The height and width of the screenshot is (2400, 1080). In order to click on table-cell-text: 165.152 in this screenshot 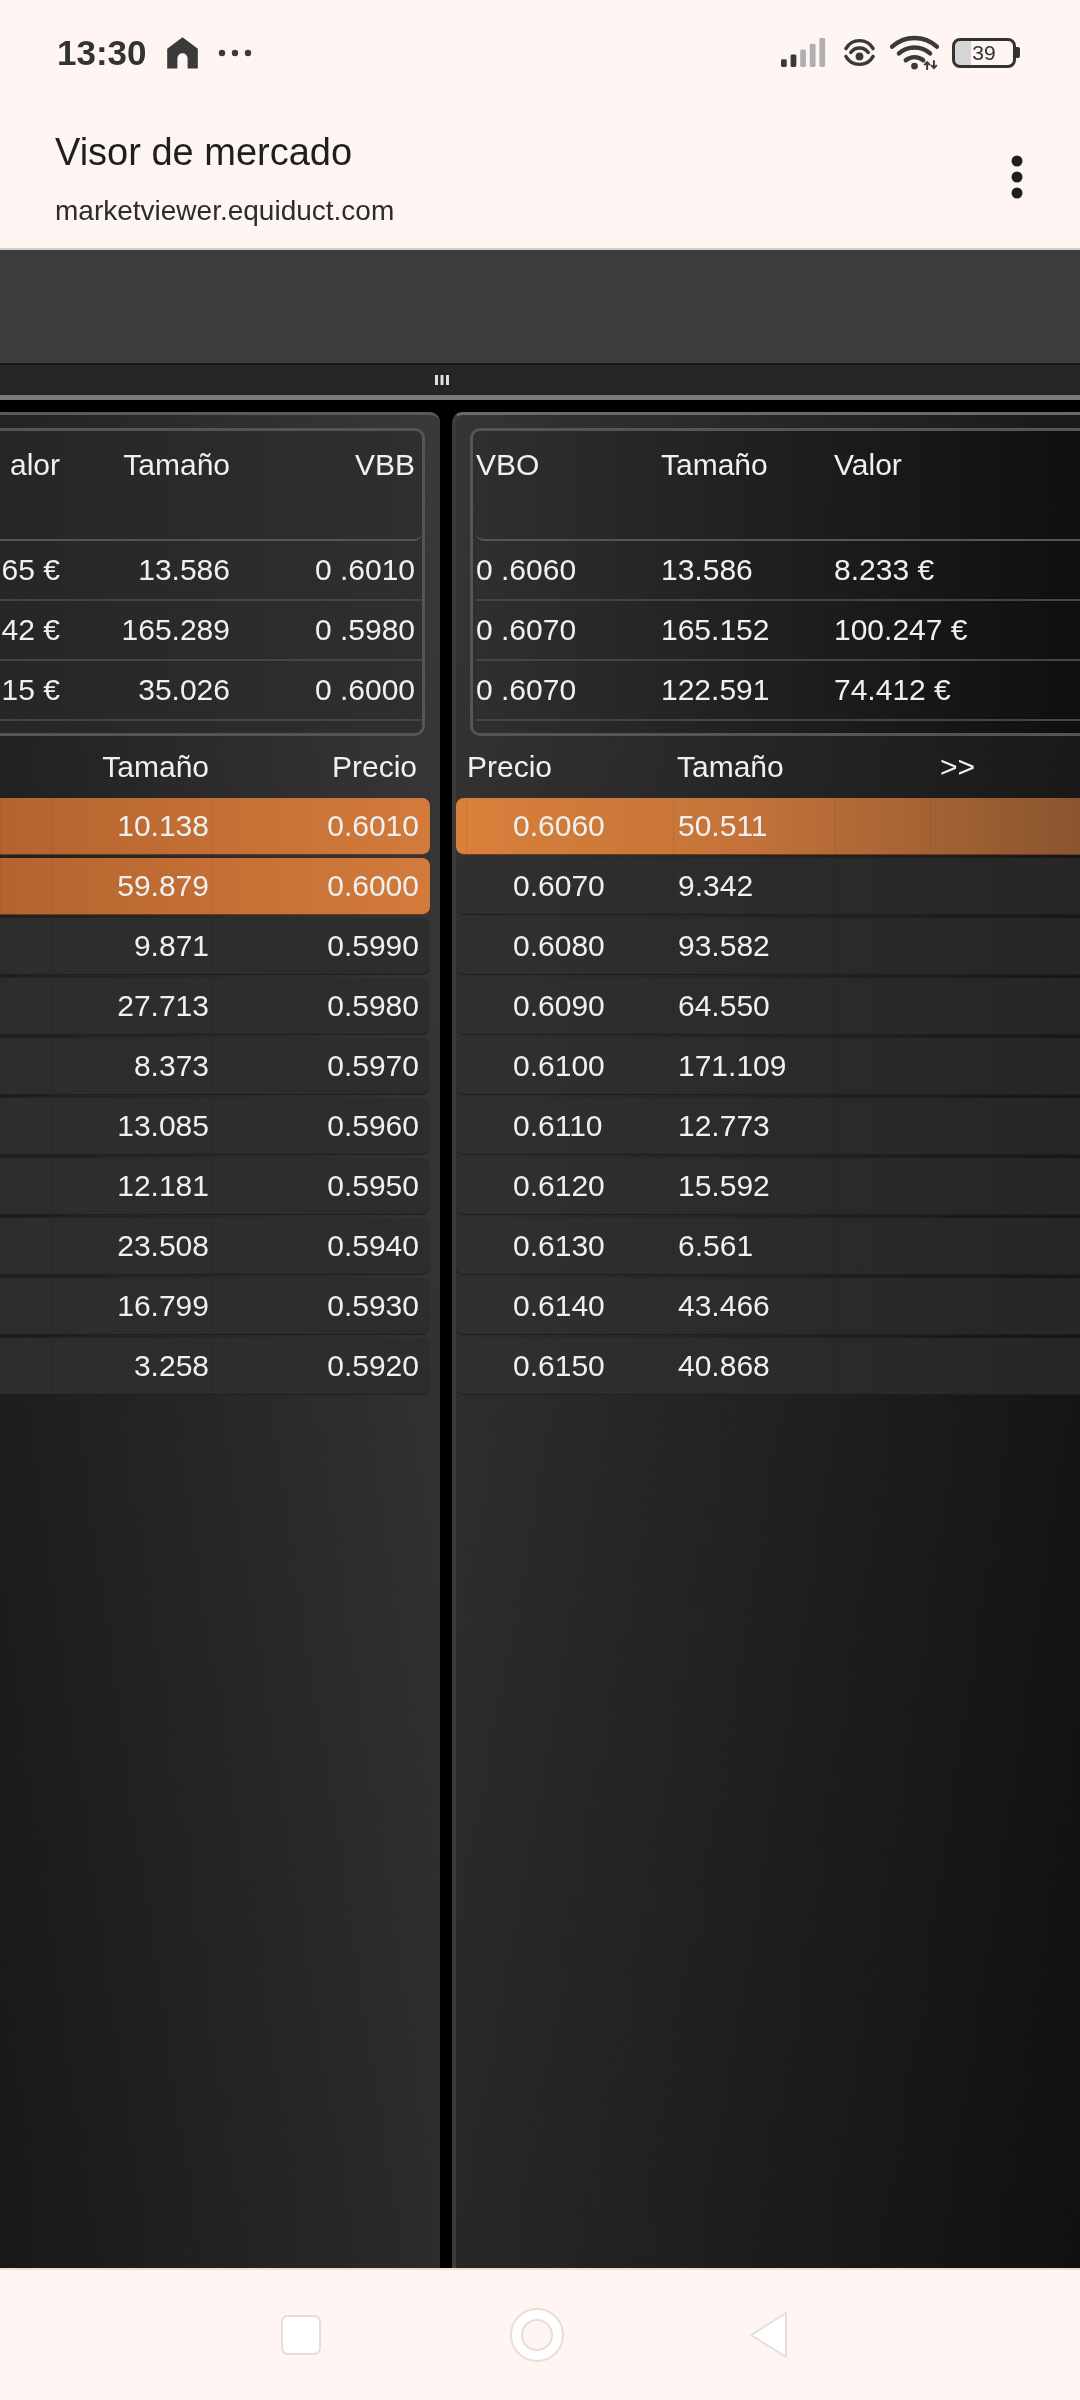, I will do `click(716, 630)`.